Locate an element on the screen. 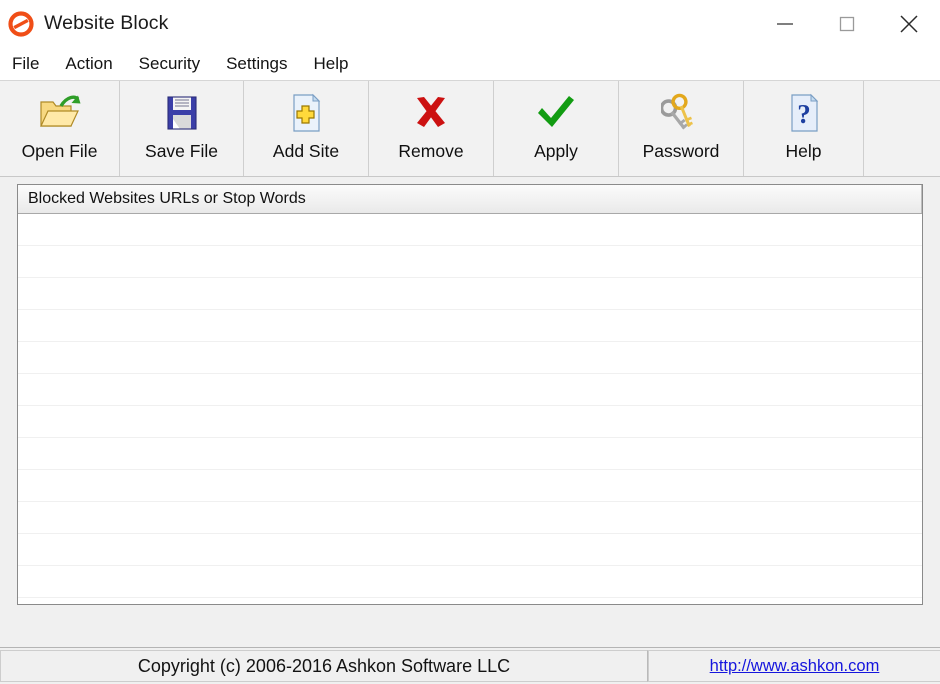  menu-item-file: File is located at coordinates (32, 64).